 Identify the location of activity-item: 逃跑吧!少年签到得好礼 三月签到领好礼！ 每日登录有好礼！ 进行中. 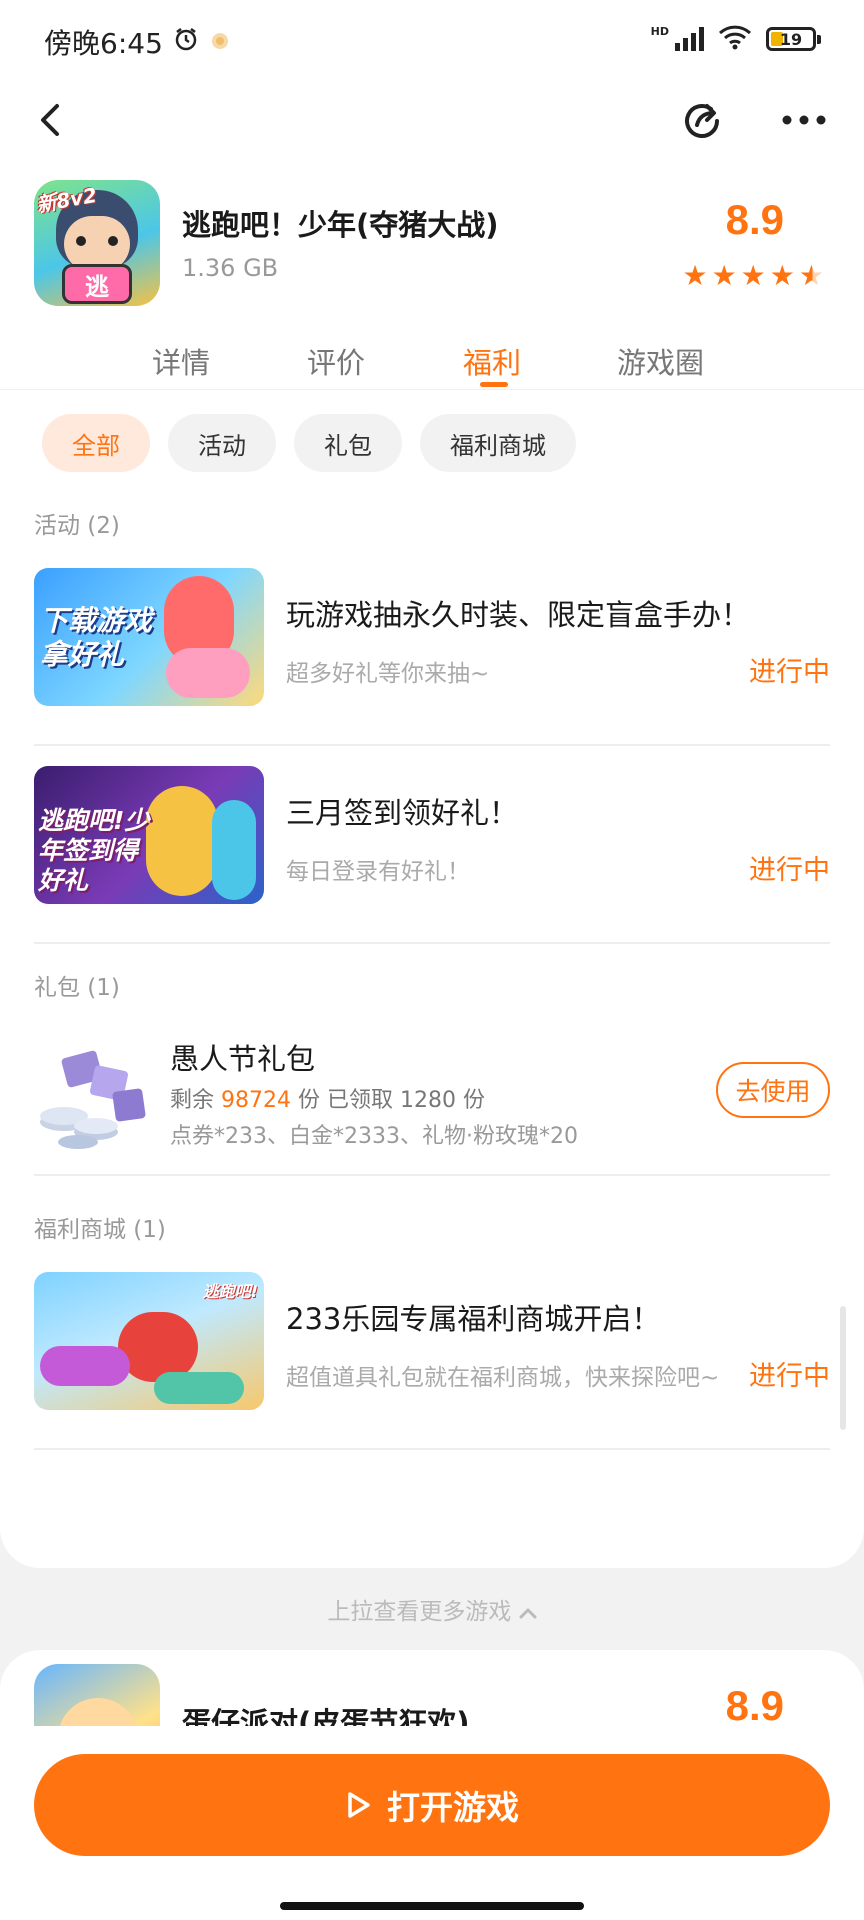
(432, 855).